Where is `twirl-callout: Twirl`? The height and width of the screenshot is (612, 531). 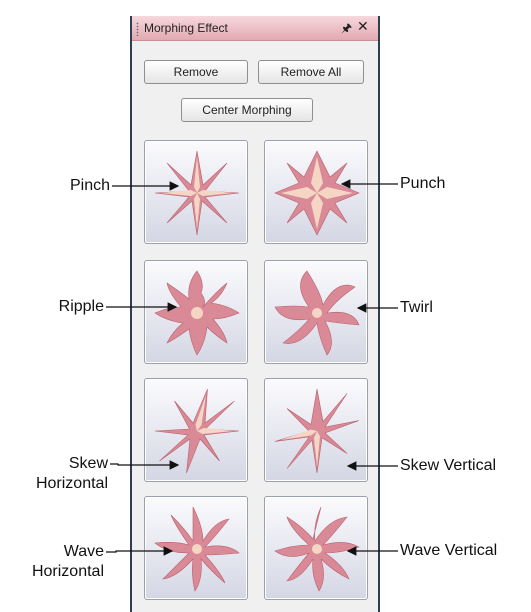
twirl-callout: Twirl is located at coordinates (416, 307).